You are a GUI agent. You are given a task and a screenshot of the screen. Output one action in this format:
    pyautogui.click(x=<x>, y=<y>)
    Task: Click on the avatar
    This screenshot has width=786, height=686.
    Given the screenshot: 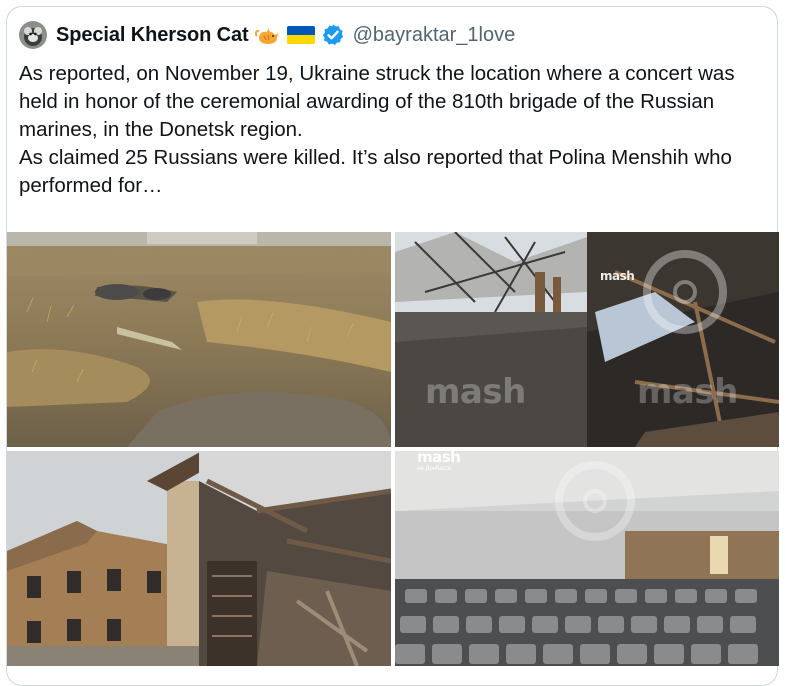 What is the action you would take?
    pyautogui.click(x=33, y=35)
    